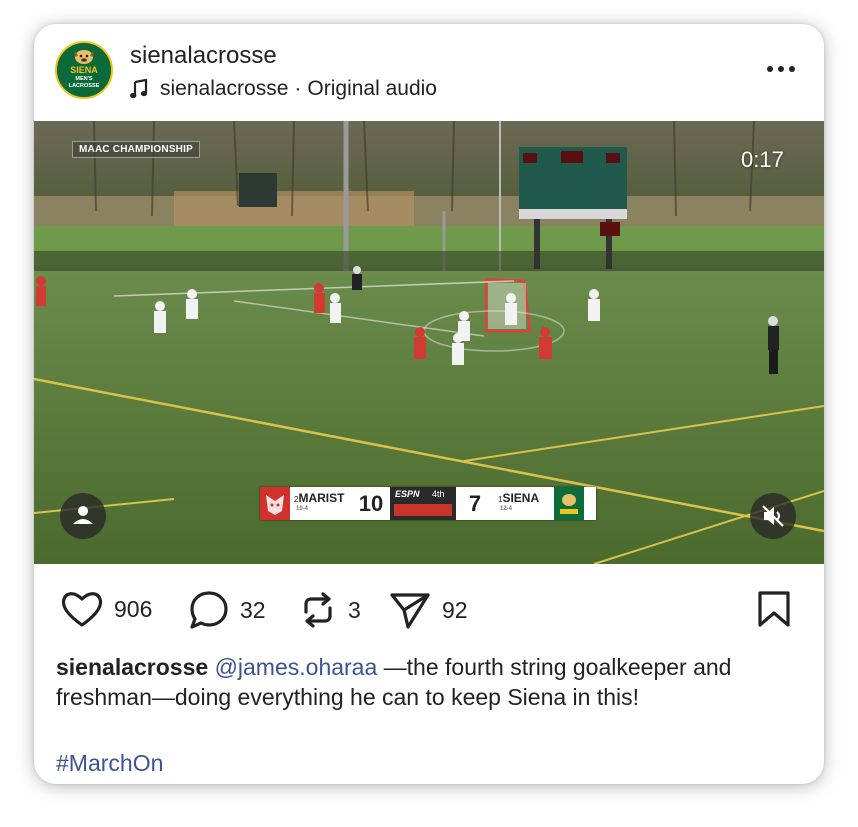  What do you see at coordinates (371, 503) in the screenshot?
I see `team-a-score: 10` at bounding box center [371, 503].